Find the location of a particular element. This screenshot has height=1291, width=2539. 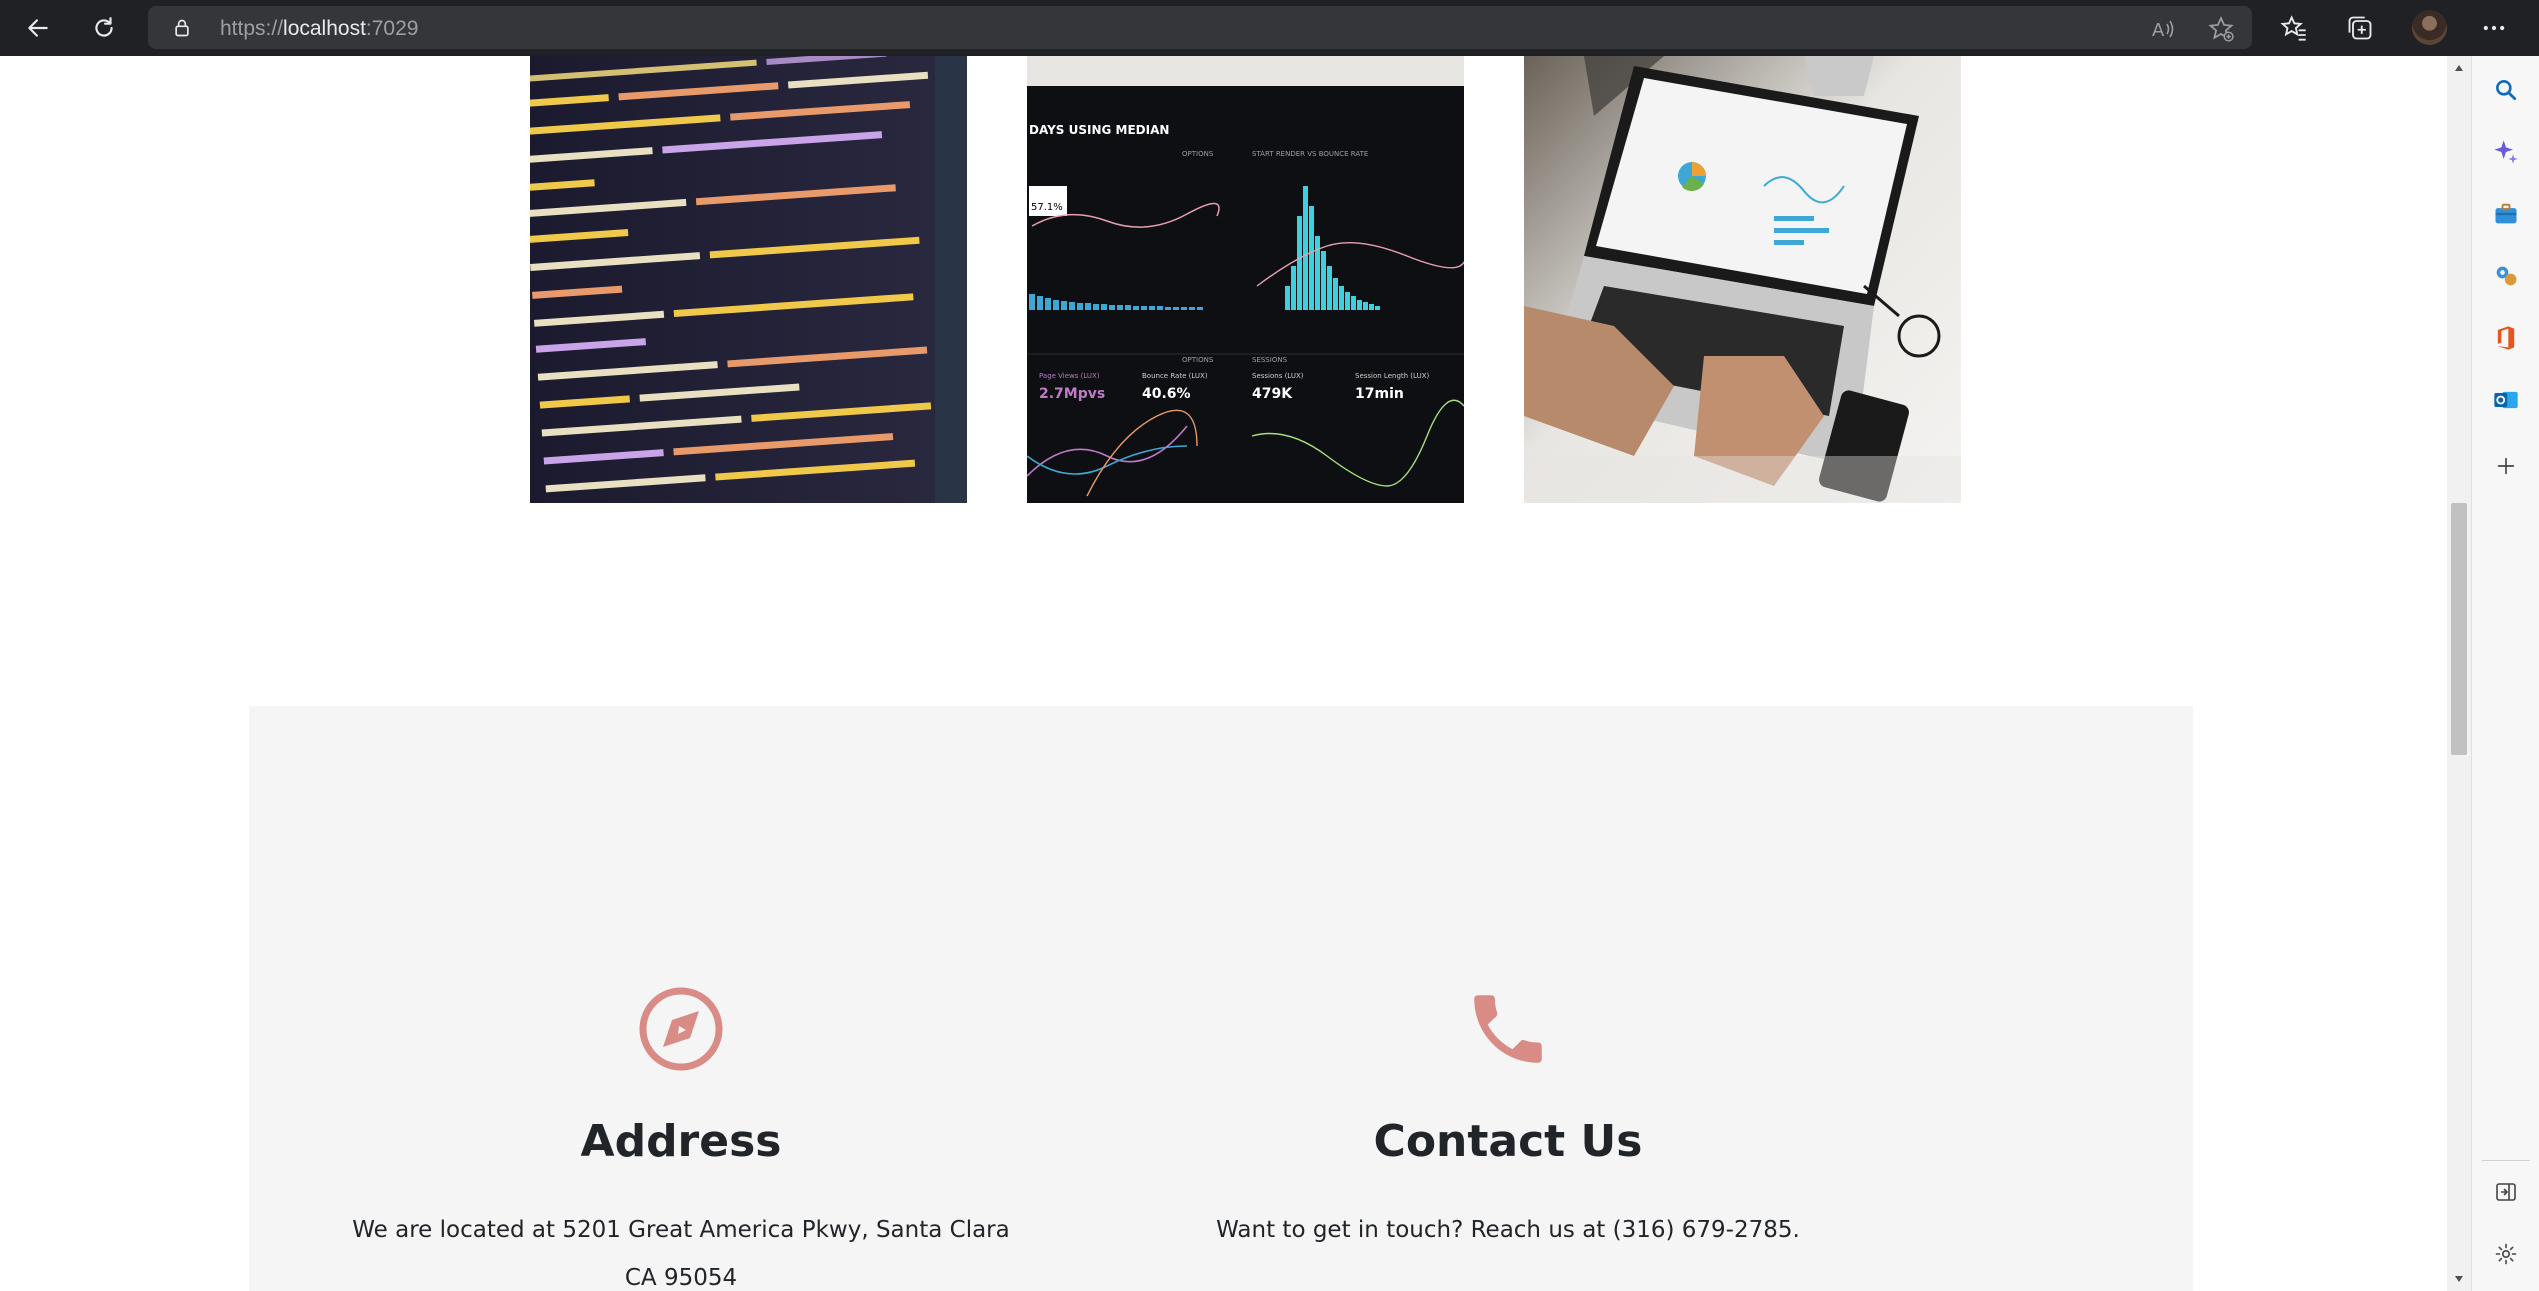

outlook-icon is located at coordinates (2506, 400).